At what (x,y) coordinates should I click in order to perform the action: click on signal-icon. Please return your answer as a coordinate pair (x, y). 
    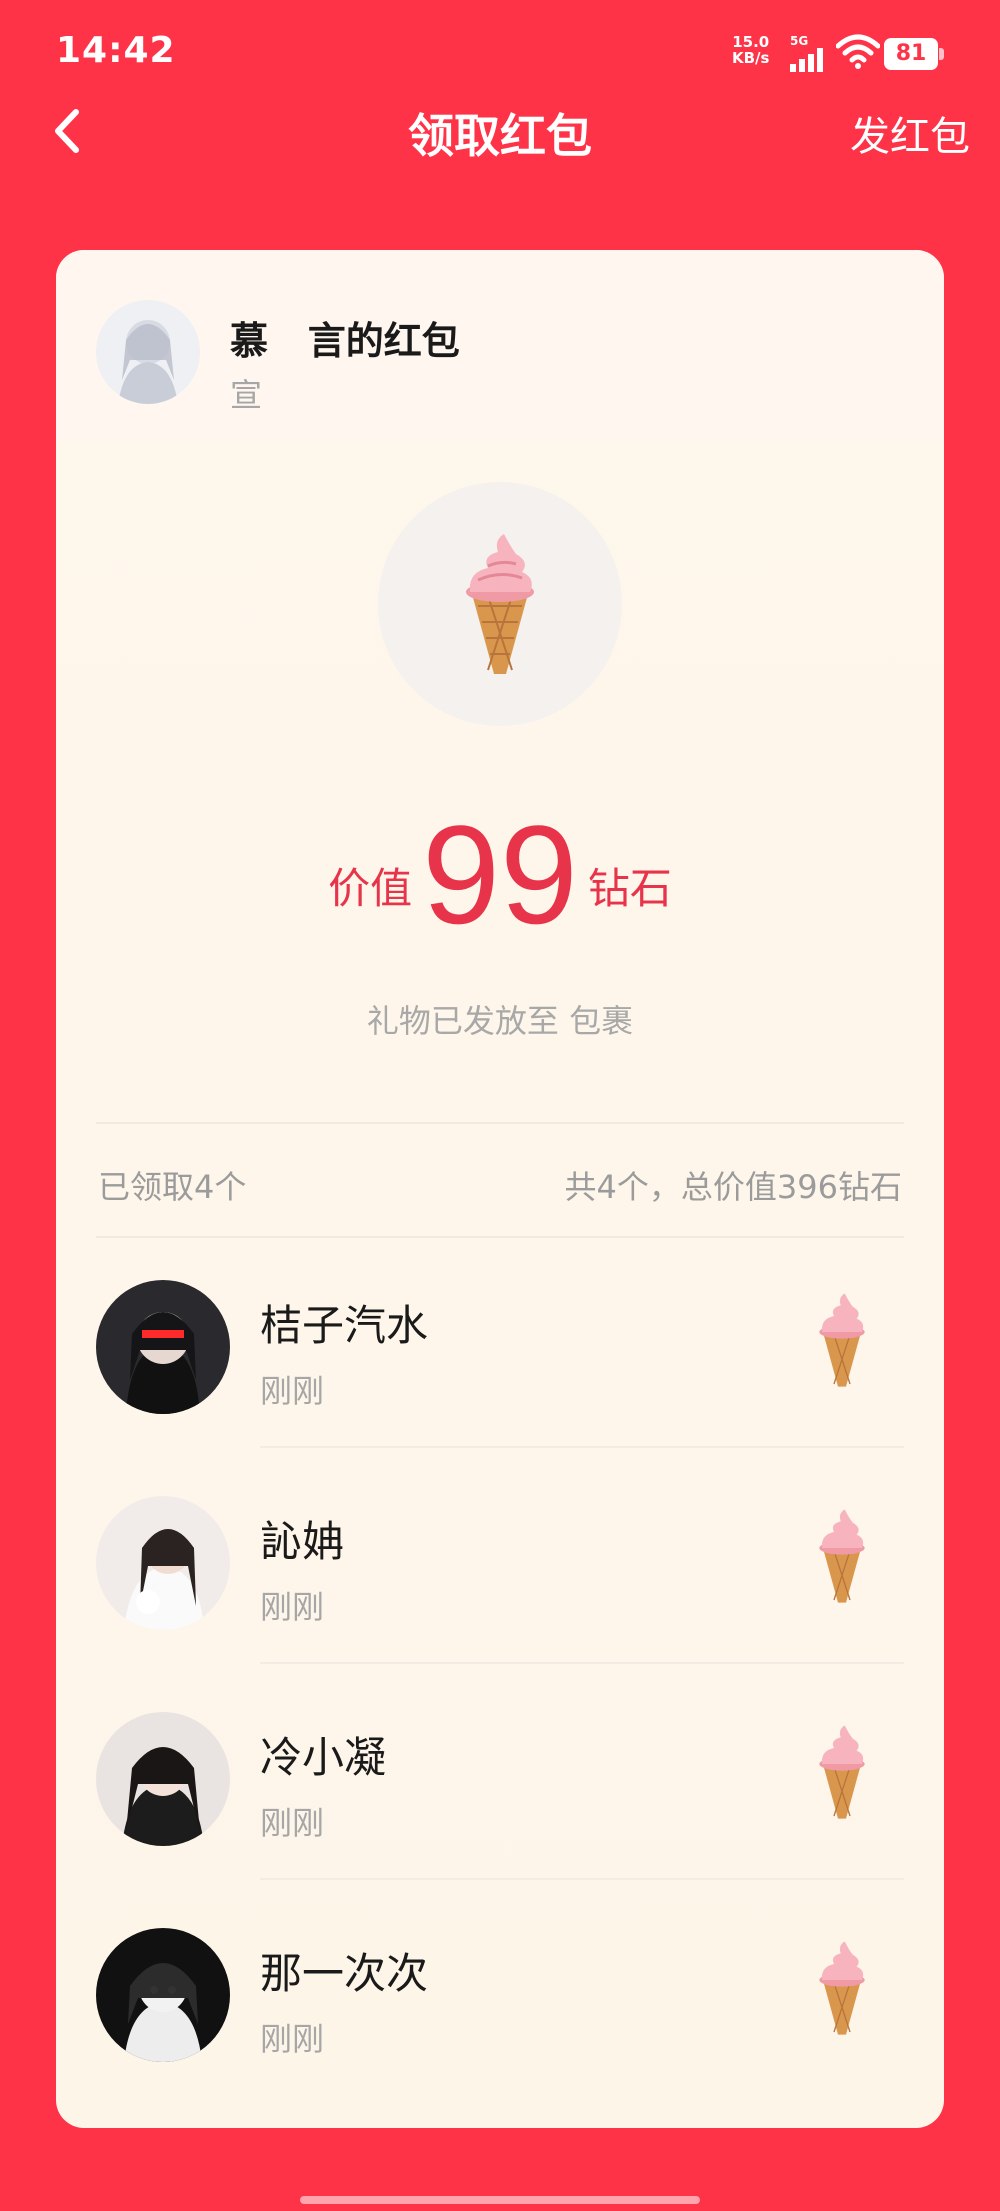
    Looking at the image, I should click on (806, 60).